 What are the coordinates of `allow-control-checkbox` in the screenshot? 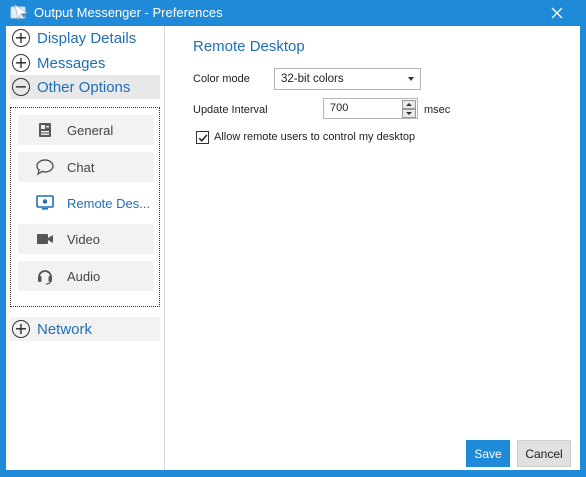 It's located at (202, 137).